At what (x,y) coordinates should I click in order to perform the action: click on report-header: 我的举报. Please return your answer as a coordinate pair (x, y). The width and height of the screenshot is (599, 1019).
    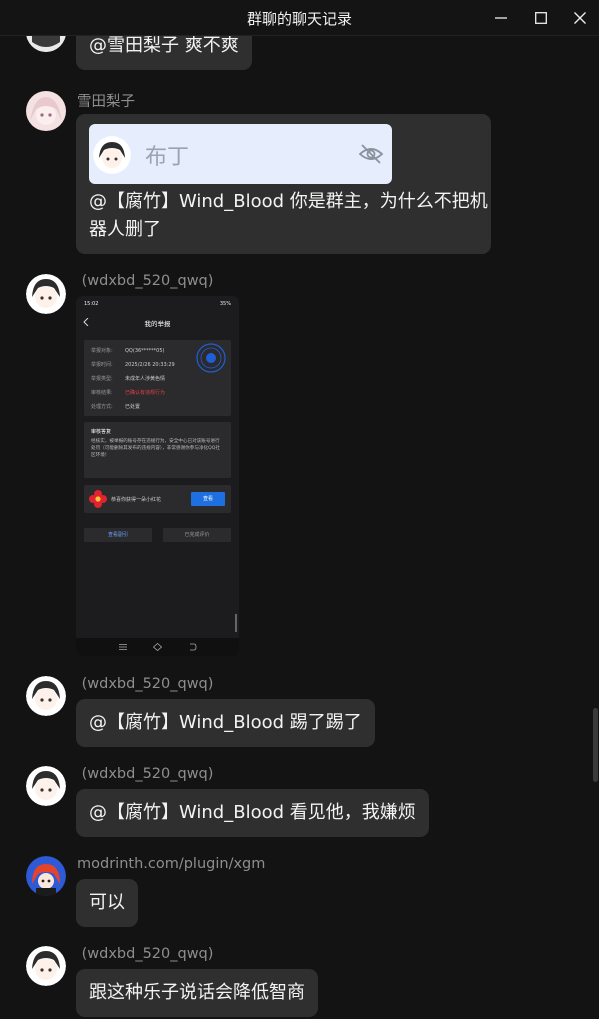
    Looking at the image, I should click on (157, 324).